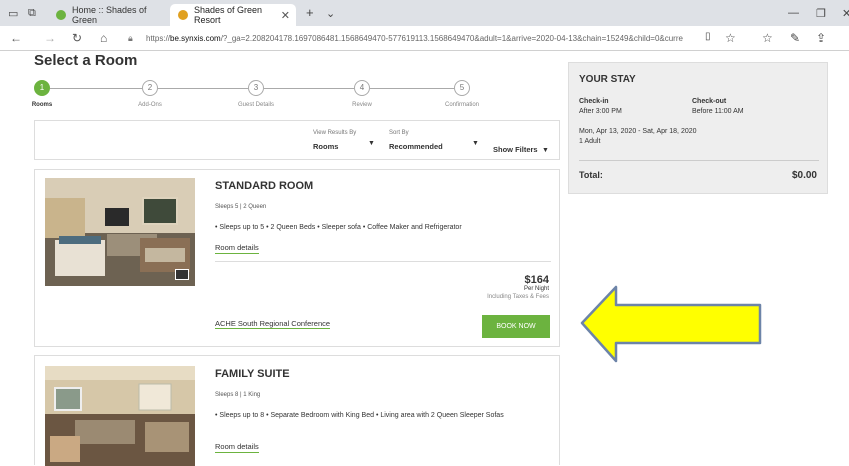 This screenshot has height=466, width=849. What do you see at coordinates (590, 141) in the screenshot?
I see `stay-guests: 1 Adult` at bounding box center [590, 141].